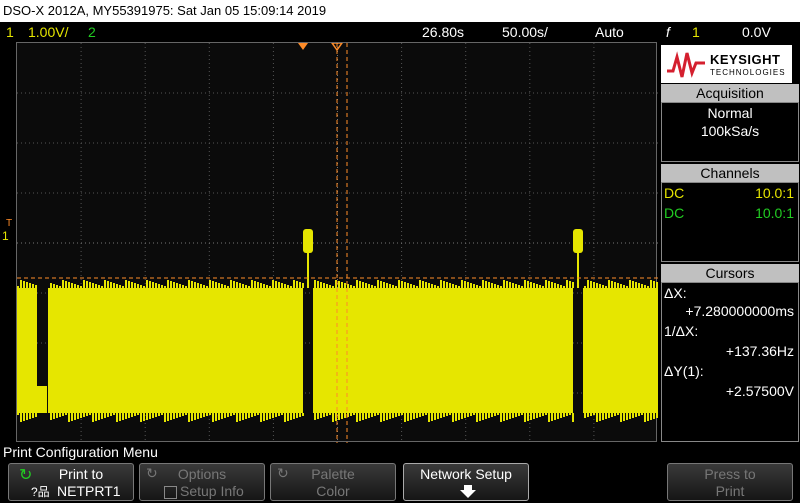 The width and height of the screenshot is (800, 503). I want to click on status-bar: 1 1.00V/ 2 26.80s 50.00s/ Auto f 1 0.0V, so click(400, 32).